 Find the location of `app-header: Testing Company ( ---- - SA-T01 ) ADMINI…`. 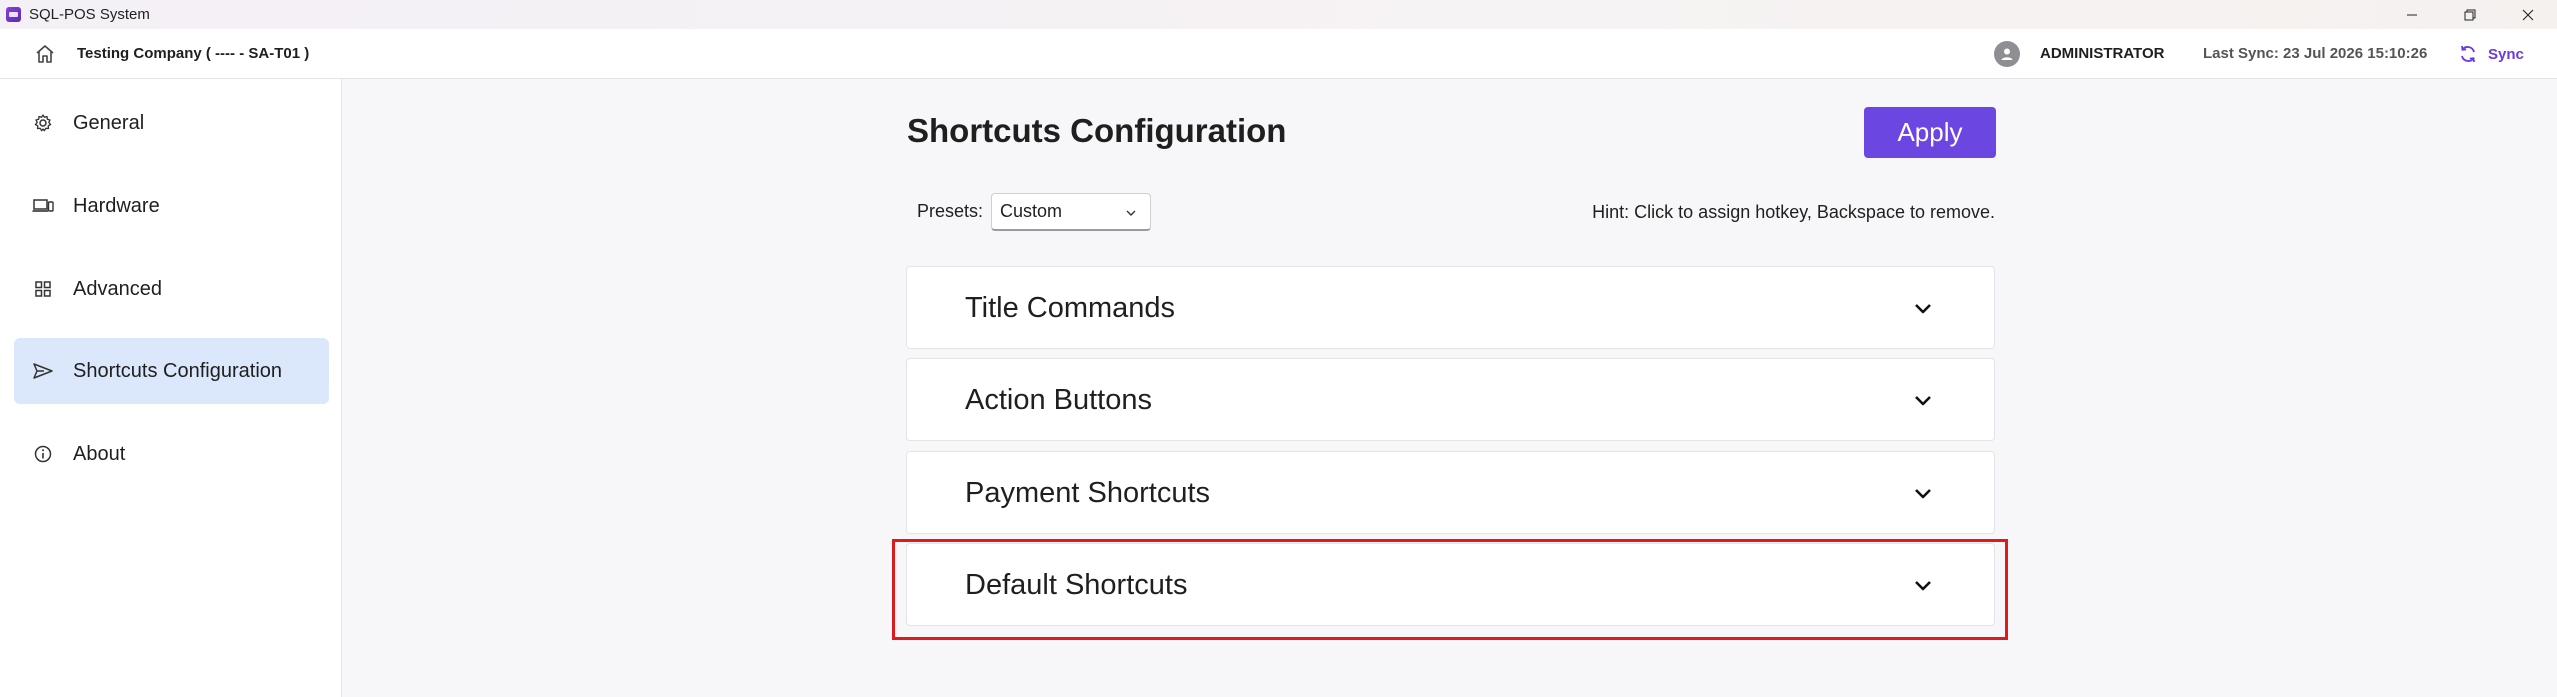

app-header: Testing Company ( ---- - SA-T01 ) ADMINI… is located at coordinates (1278, 54).